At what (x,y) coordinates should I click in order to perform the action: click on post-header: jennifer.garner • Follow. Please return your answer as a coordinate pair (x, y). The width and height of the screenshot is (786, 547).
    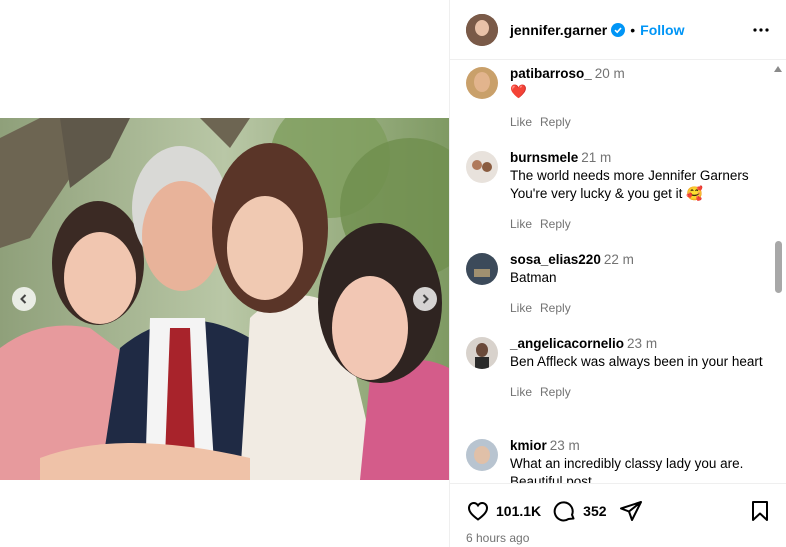
    Looking at the image, I should click on (618, 30).